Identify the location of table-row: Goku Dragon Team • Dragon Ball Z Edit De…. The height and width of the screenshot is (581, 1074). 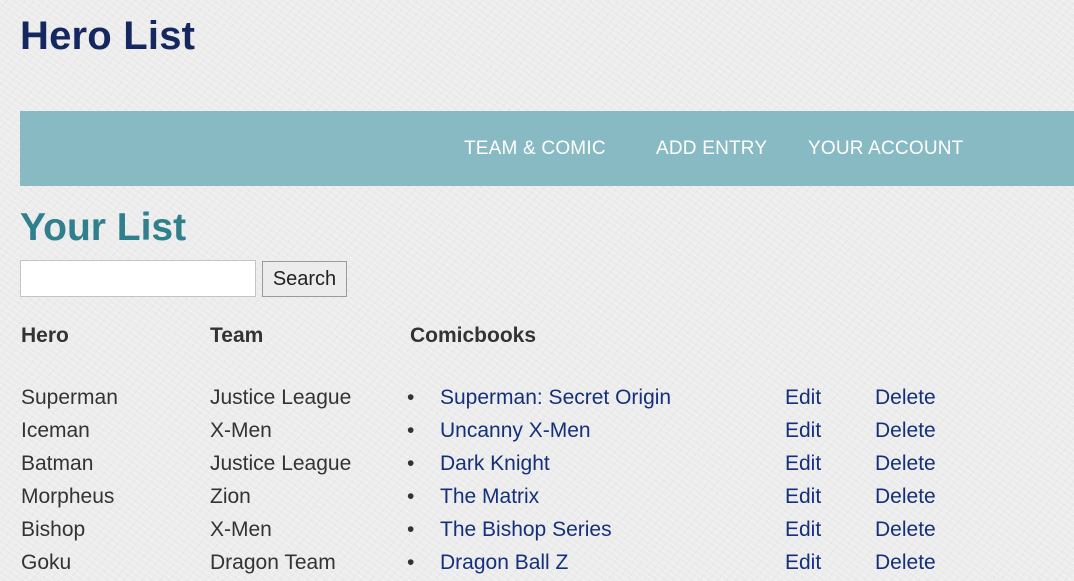
(537, 565).